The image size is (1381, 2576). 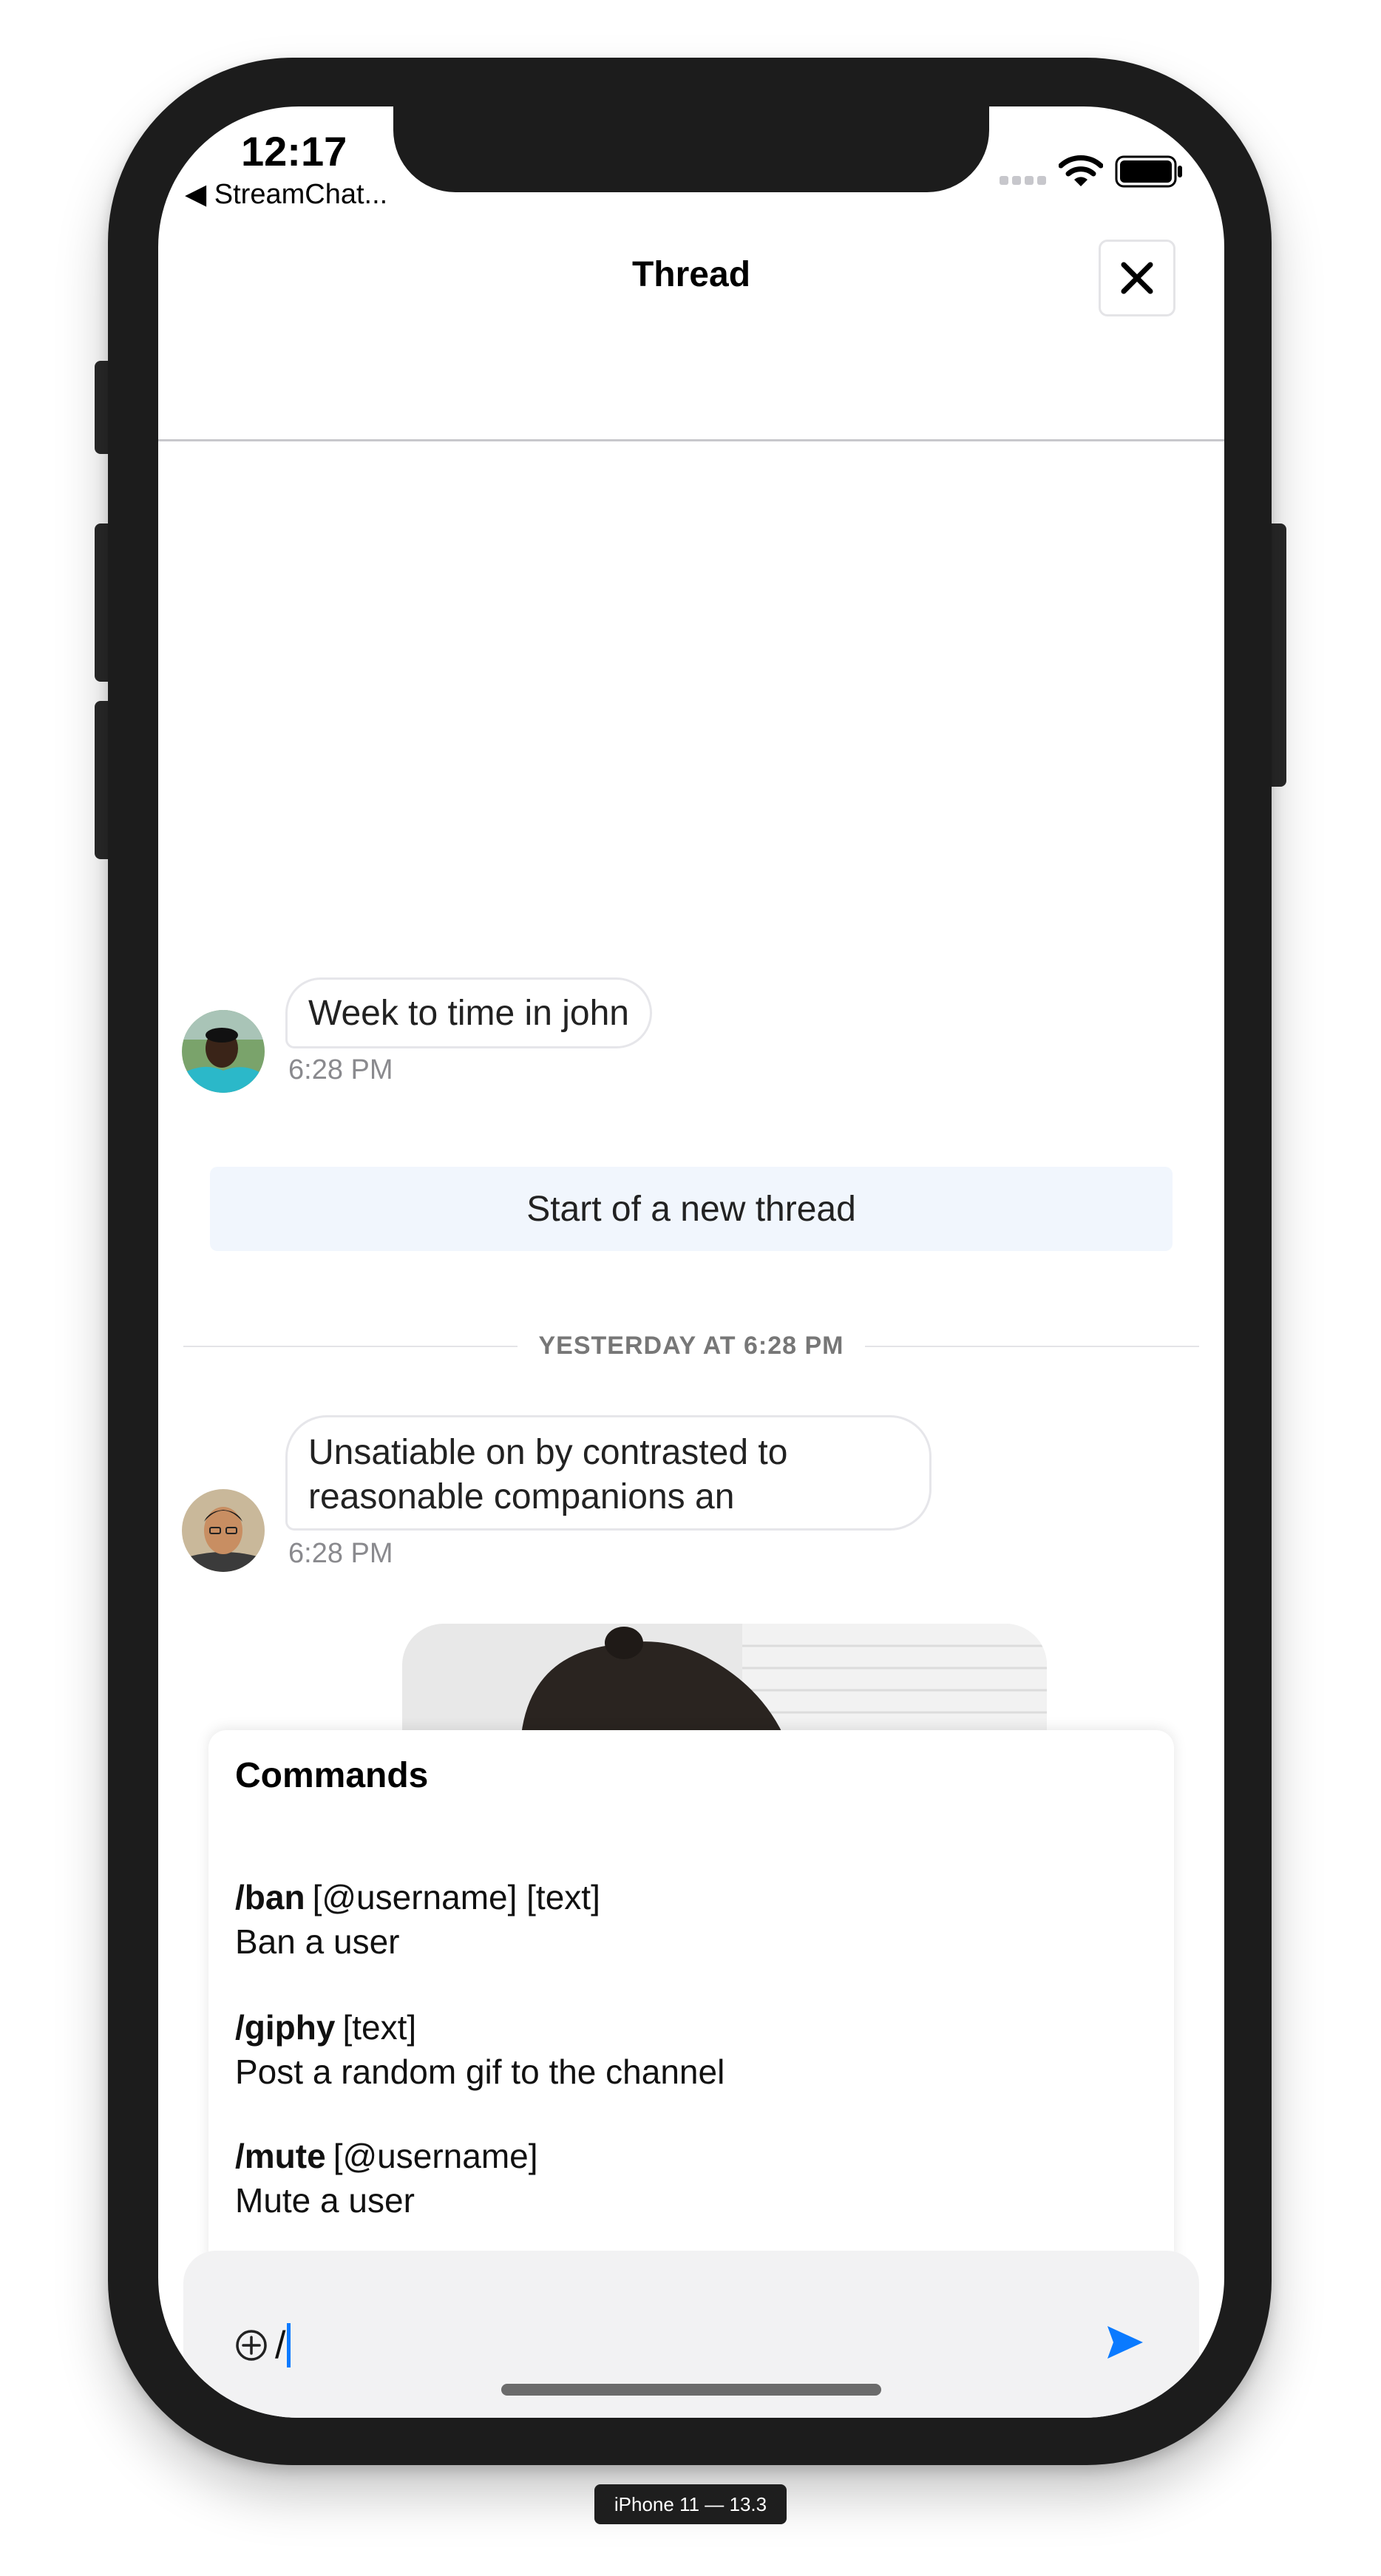 What do you see at coordinates (480, 2072) in the screenshot?
I see `command-description: Post a random gif to the channel` at bounding box center [480, 2072].